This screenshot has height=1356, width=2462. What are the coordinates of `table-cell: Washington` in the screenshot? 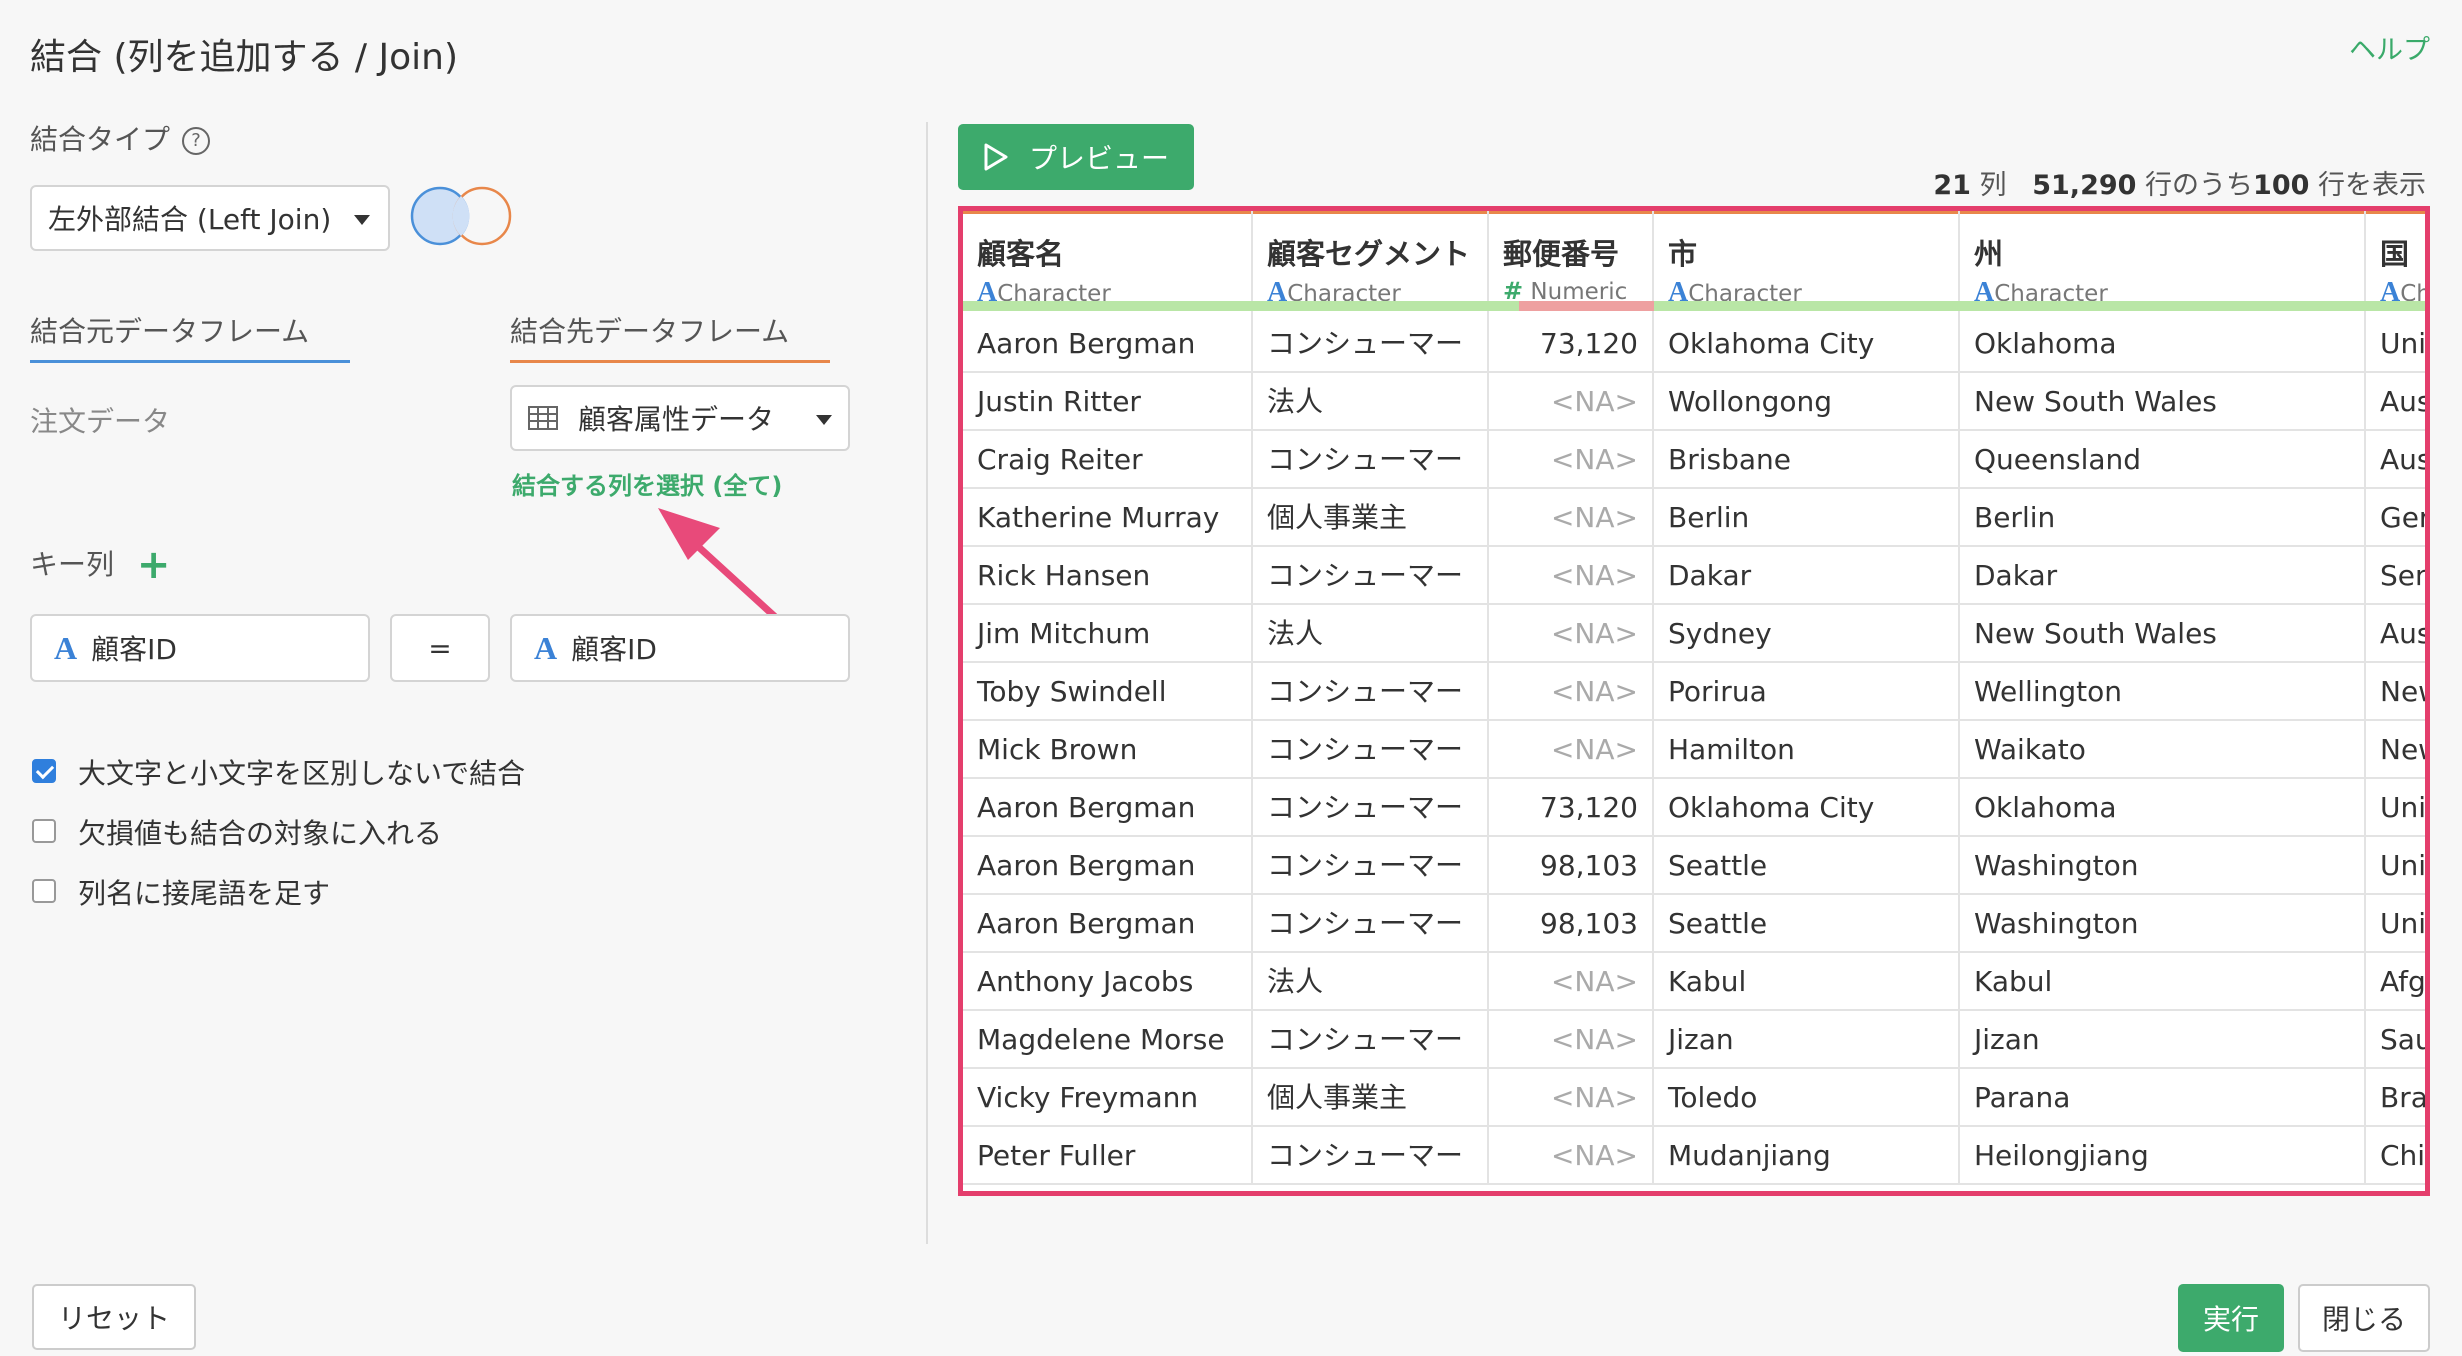 It's located at (2163, 866).